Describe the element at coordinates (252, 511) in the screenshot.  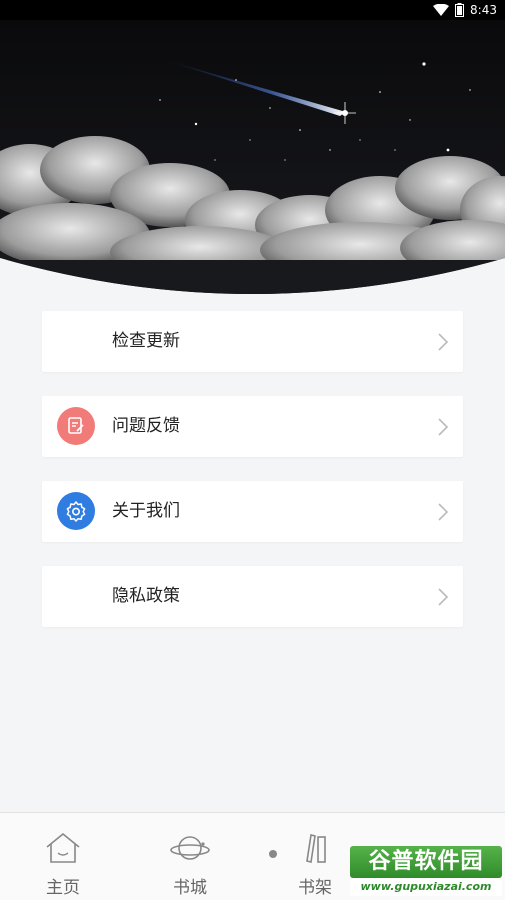
I see `menu-item-about-us: 关于我们` at that location.